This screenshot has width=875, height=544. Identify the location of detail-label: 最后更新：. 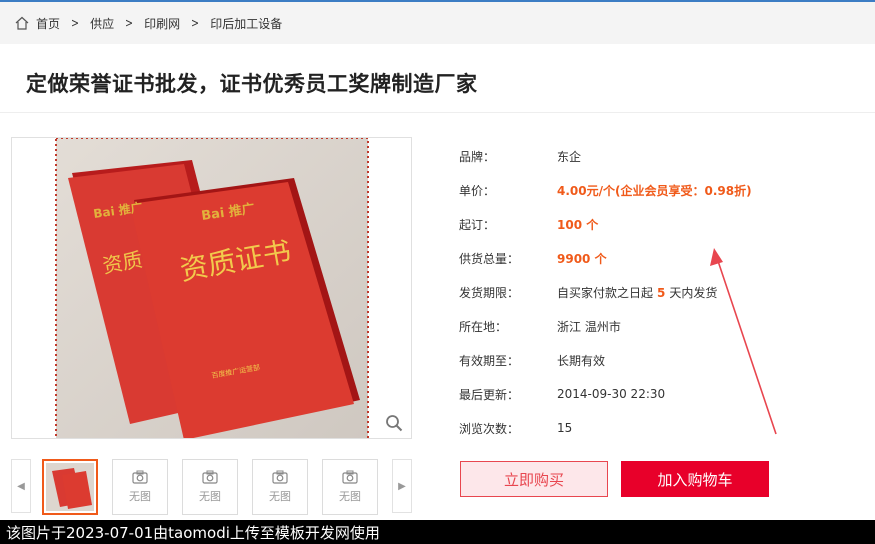
(489, 394).